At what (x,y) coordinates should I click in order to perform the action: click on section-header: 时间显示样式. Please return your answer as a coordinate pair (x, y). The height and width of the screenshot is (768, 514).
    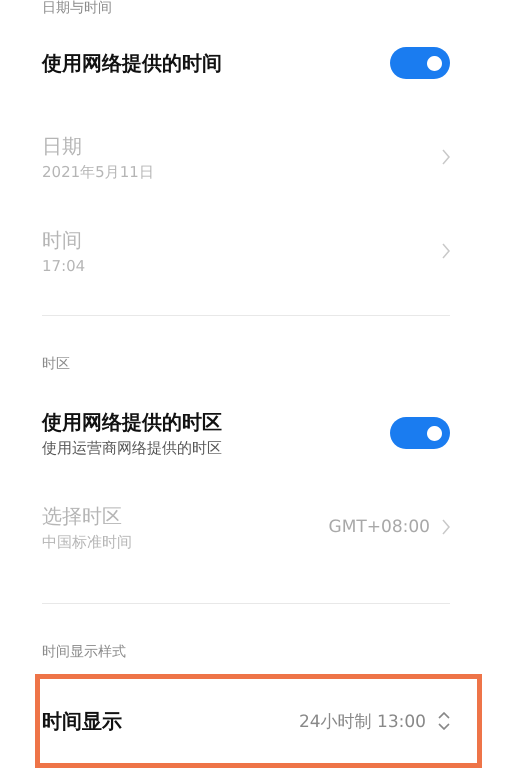
    Looking at the image, I should click on (84, 652).